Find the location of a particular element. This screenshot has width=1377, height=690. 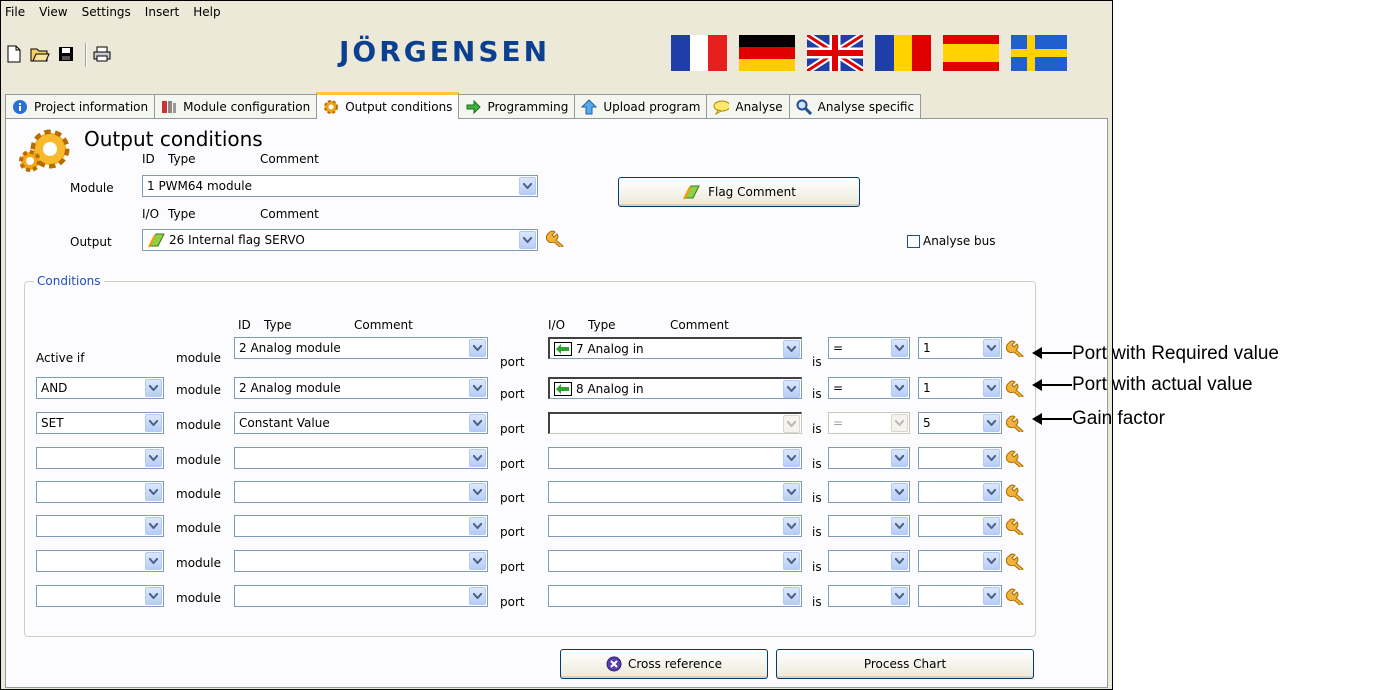

logic-select: SET is located at coordinates (100, 423).